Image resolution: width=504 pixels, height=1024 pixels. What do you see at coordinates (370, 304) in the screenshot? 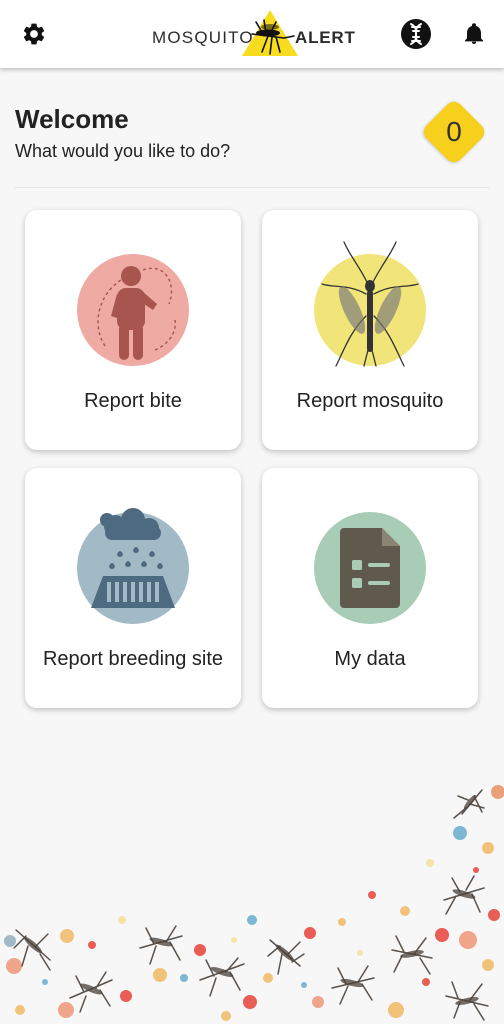
I see `mosquito-icon` at bounding box center [370, 304].